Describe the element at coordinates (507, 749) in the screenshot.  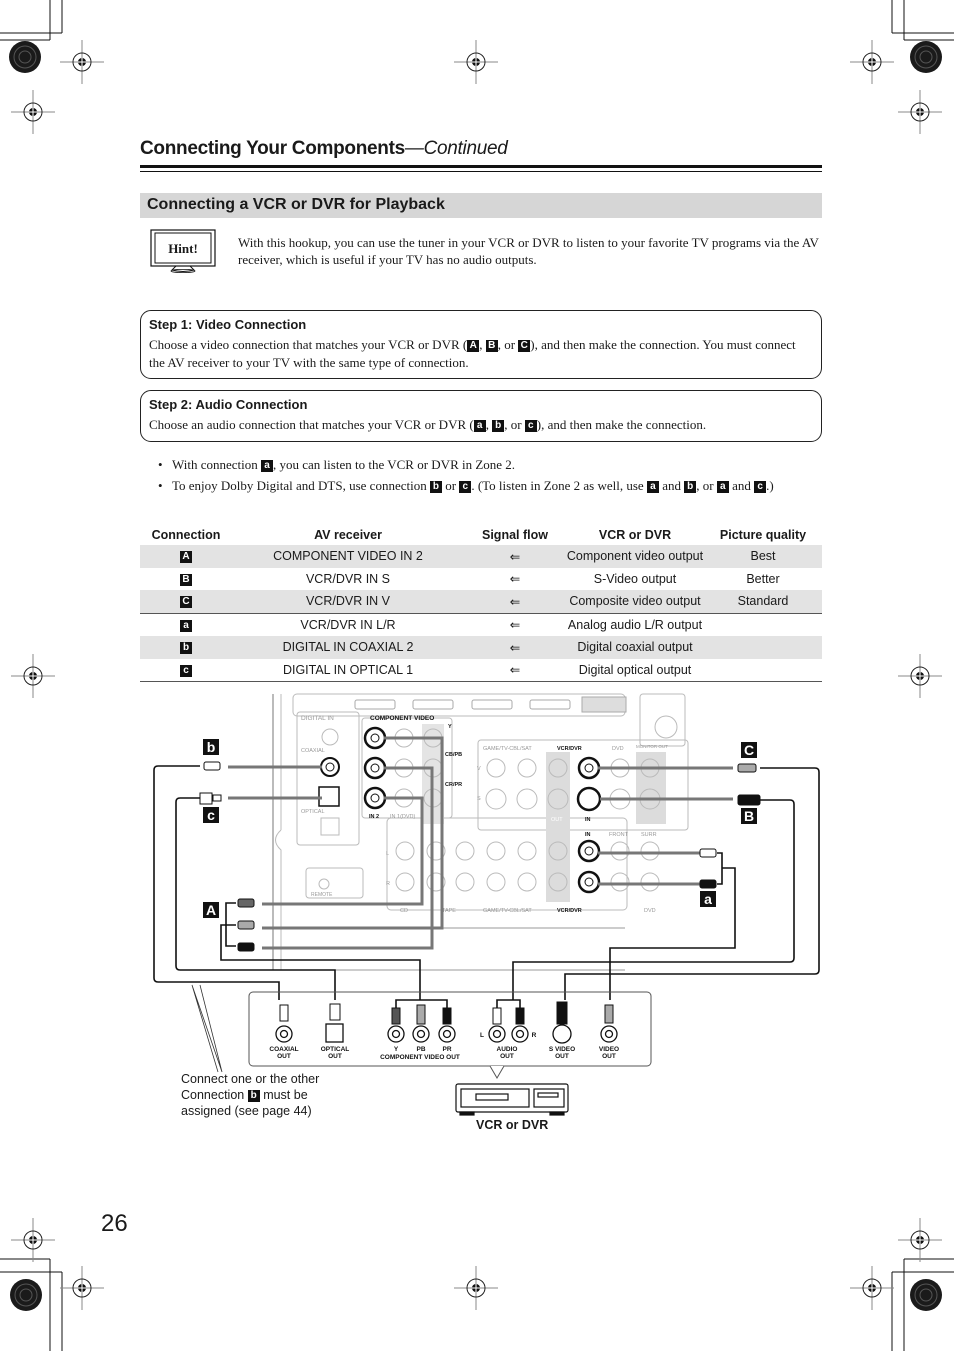
I see `label-game-tv: GAME/TV-CBL/SAT` at that location.